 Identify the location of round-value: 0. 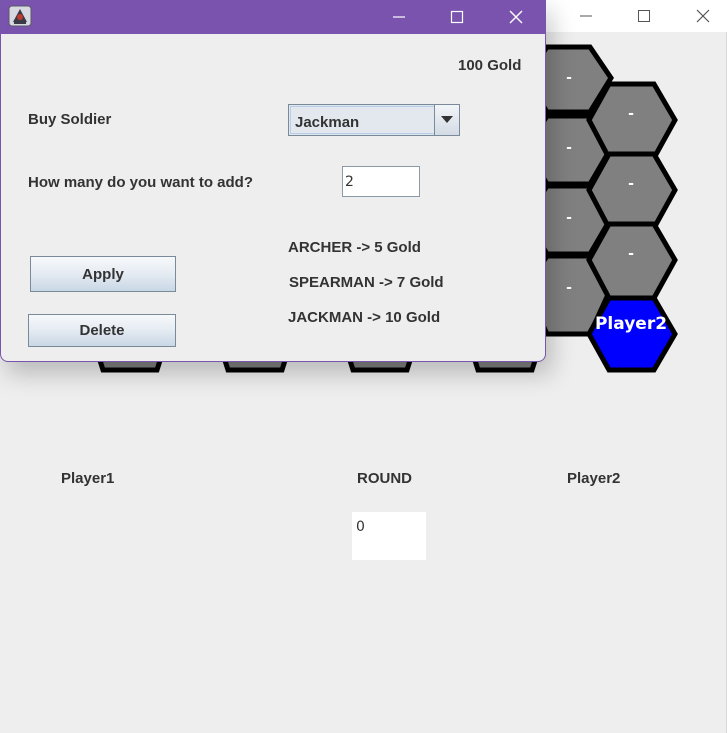
(360, 527).